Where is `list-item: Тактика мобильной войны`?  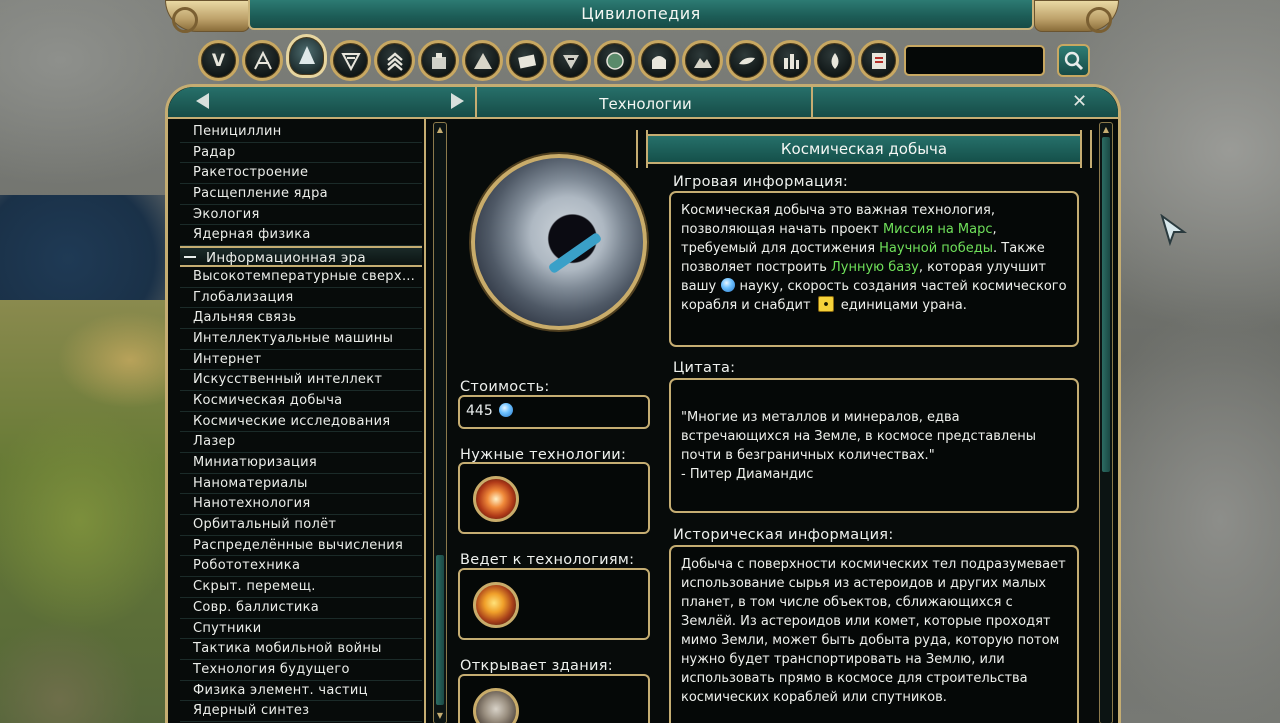 list-item: Тактика мобильной войны is located at coordinates (301, 649).